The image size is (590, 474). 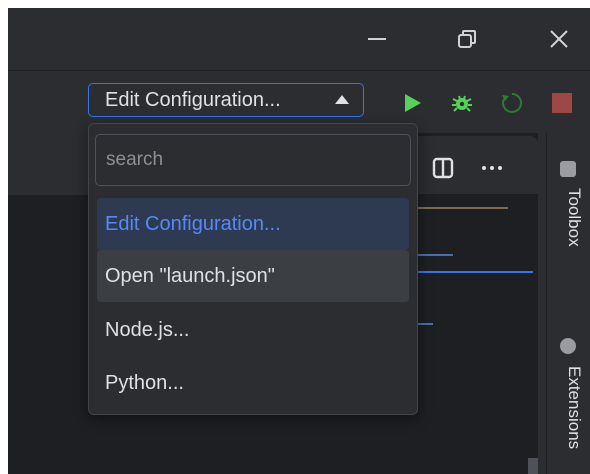 What do you see at coordinates (574, 407) in the screenshot?
I see `extensions-tab: Extensions` at bounding box center [574, 407].